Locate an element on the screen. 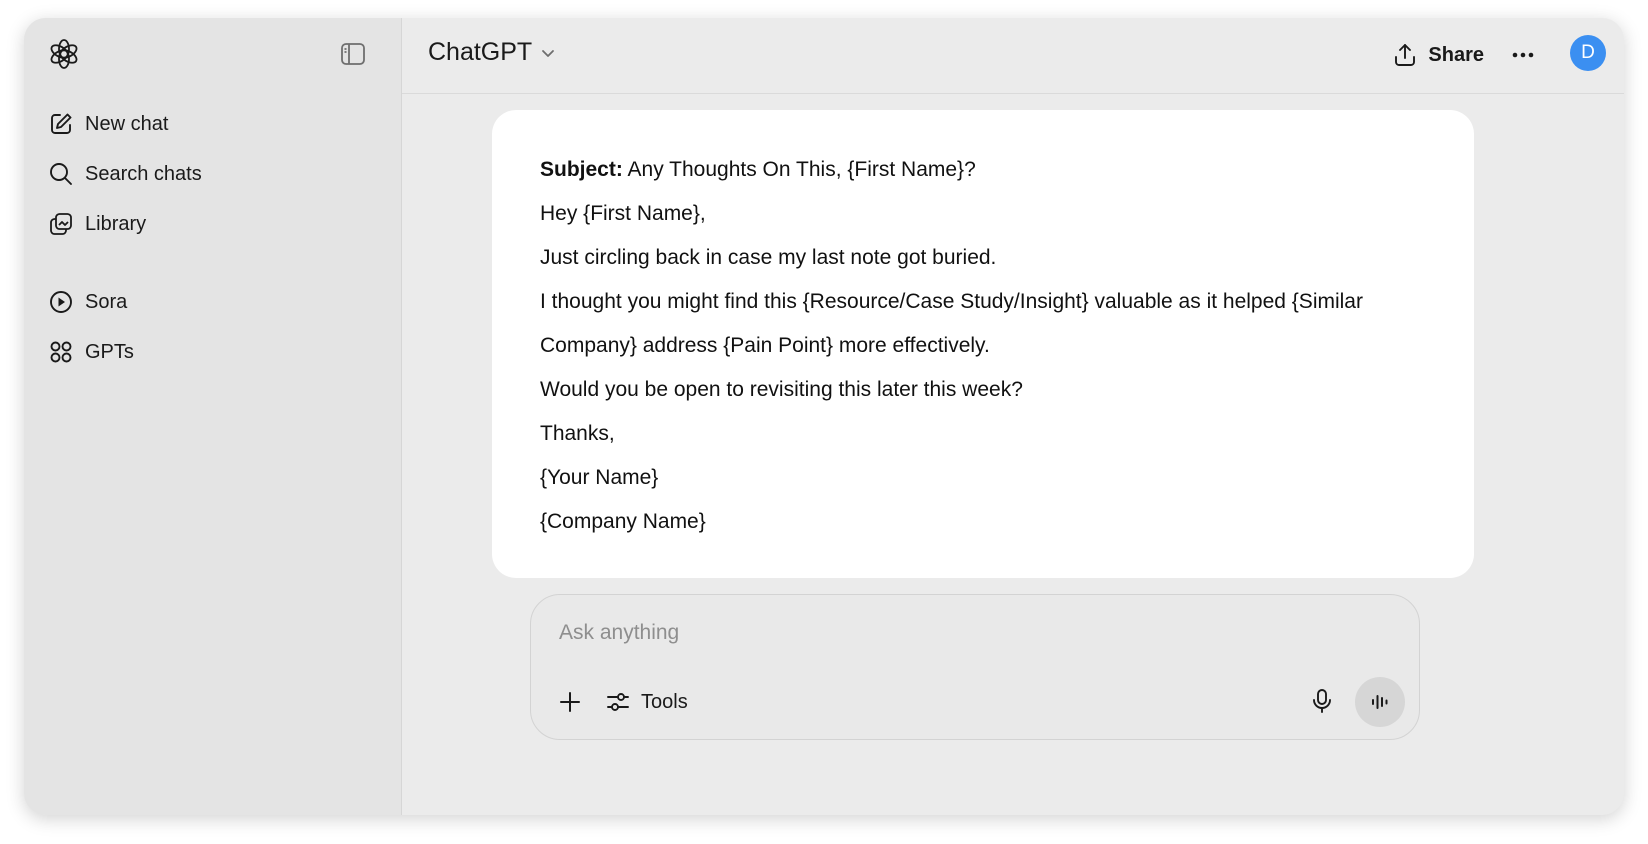 This screenshot has height=844, width=1648. sidebar-item-new-chat: New chat is located at coordinates (211, 124).